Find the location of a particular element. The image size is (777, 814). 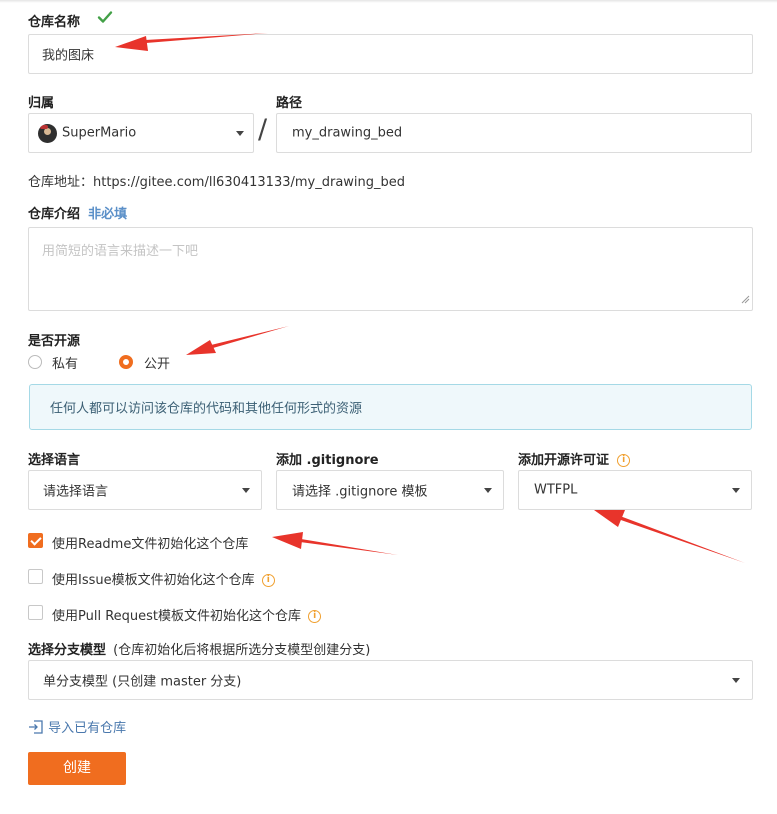

path-label: 路径 is located at coordinates (289, 103).